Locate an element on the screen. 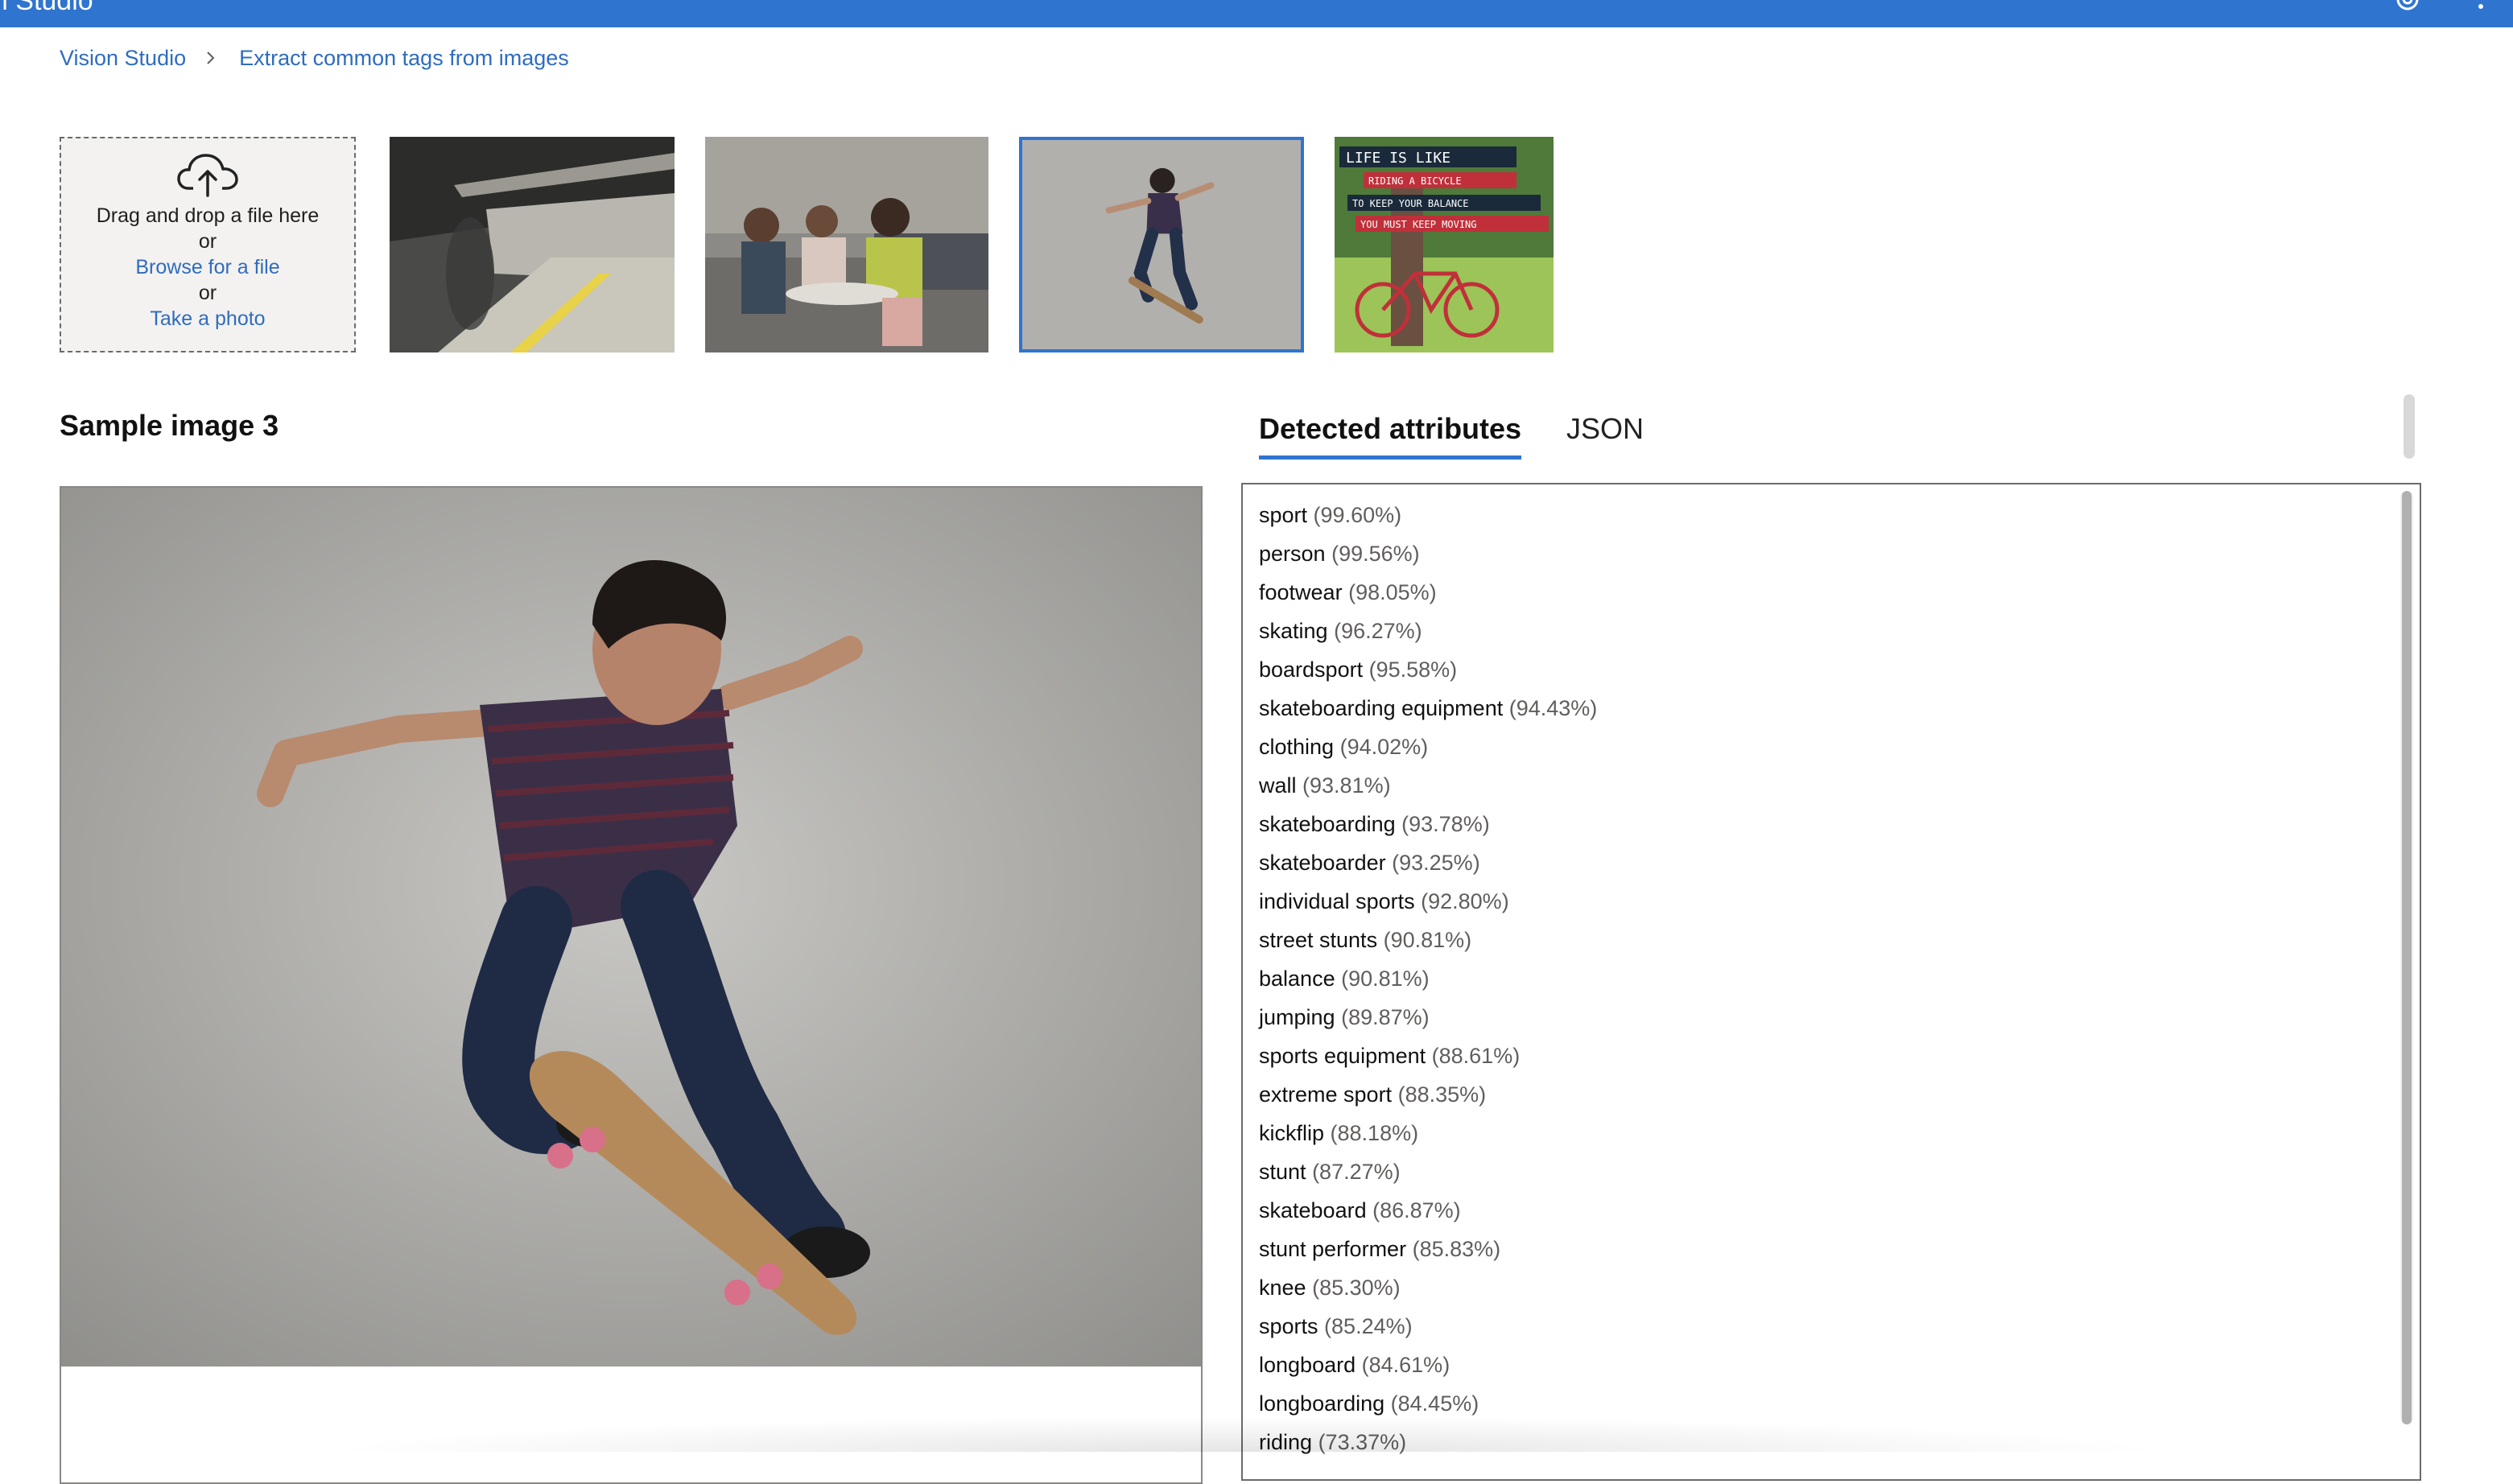  attribute-item: person (99.56%) is located at coordinates (1839, 554).